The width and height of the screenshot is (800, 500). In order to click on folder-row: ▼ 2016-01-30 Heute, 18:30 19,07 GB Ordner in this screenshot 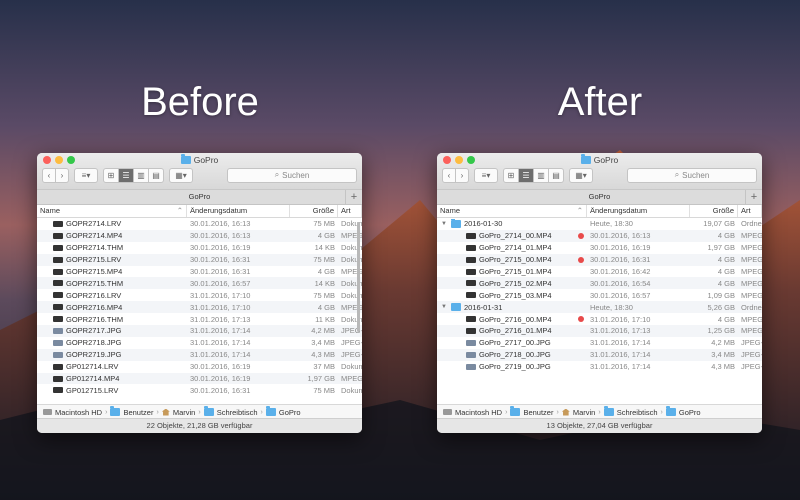, I will do `click(599, 224)`.